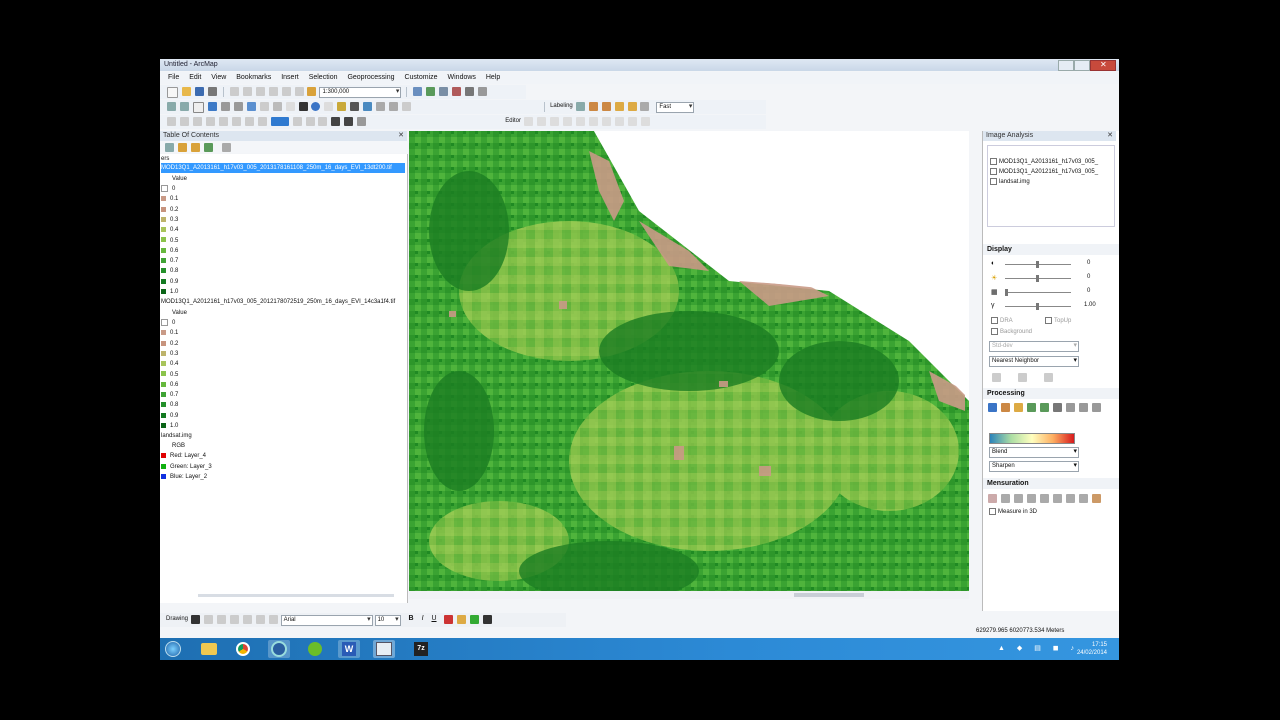 The image size is (1280, 720). What do you see at coordinates (1083, 498) in the screenshot?
I see `angle-icon` at bounding box center [1083, 498].